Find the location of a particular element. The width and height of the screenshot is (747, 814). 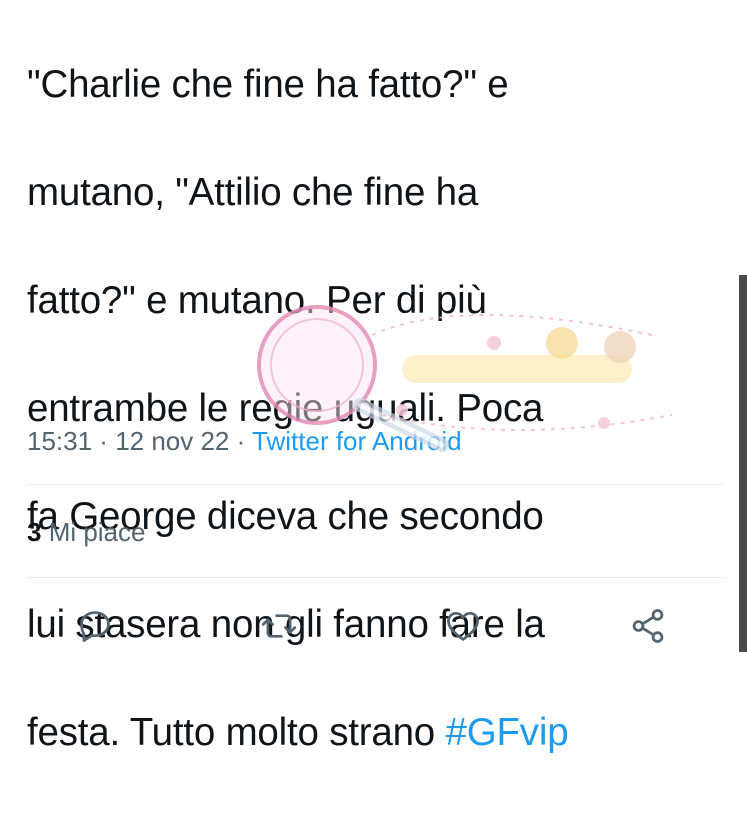

likes-label: Mi piace is located at coordinates (93, 532).